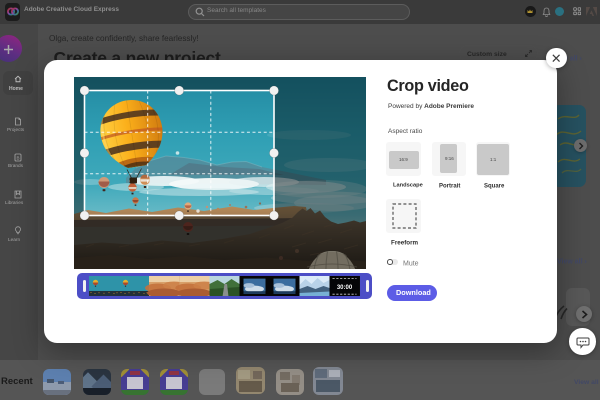 The image size is (600, 400). Describe the element at coordinates (17, 158) in the screenshot. I see `svg-text: B` at that location.